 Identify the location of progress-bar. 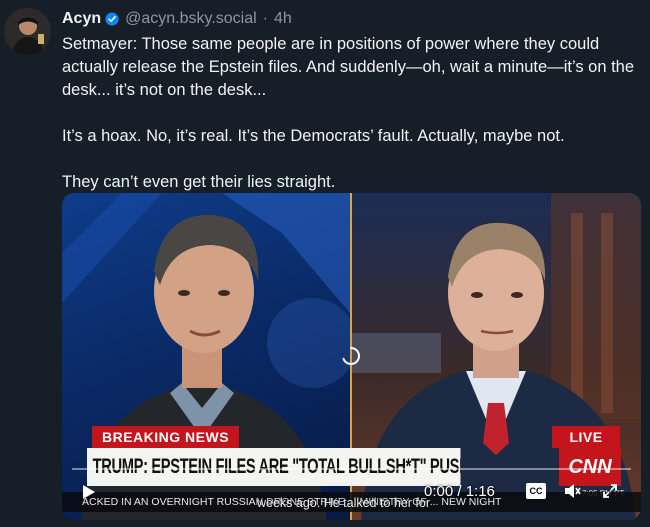
(351, 469).